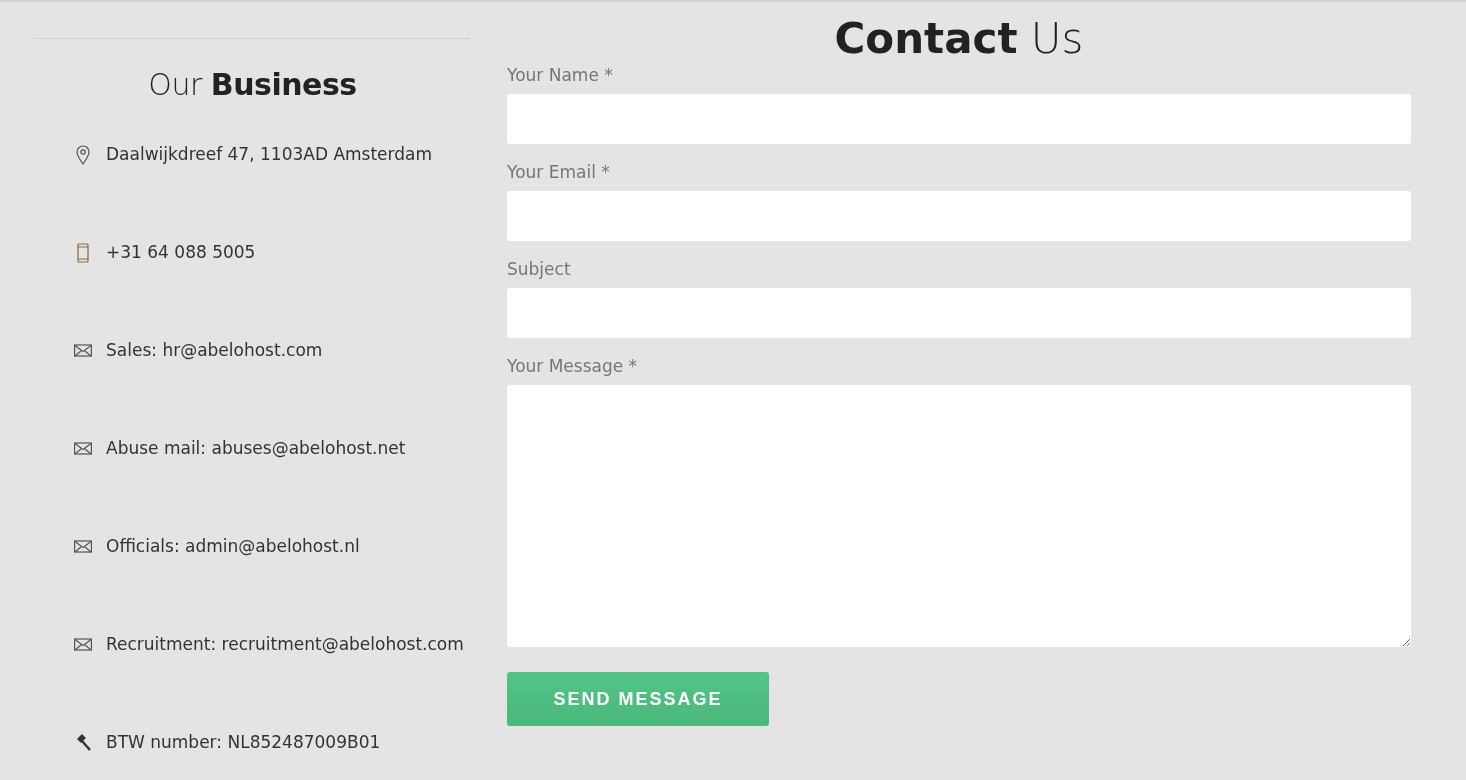 The height and width of the screenshot is (780, 1466). What do you see at coordinates (638, 699) in the screenshot?
I see `send-button: SEND MESSAGE` at bounding box center [638, 699].